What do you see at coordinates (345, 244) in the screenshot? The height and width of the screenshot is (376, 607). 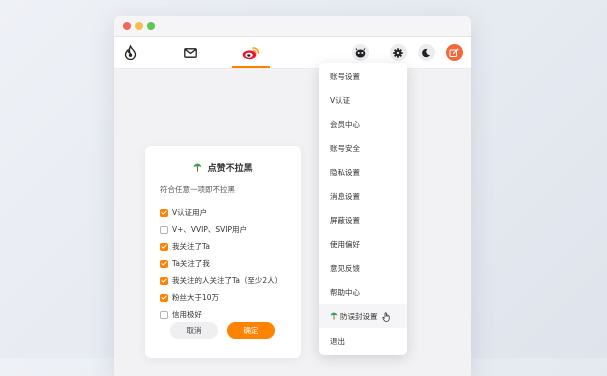 I see `menu-item-label: 使用偏好` at bounding box center [345, 244].